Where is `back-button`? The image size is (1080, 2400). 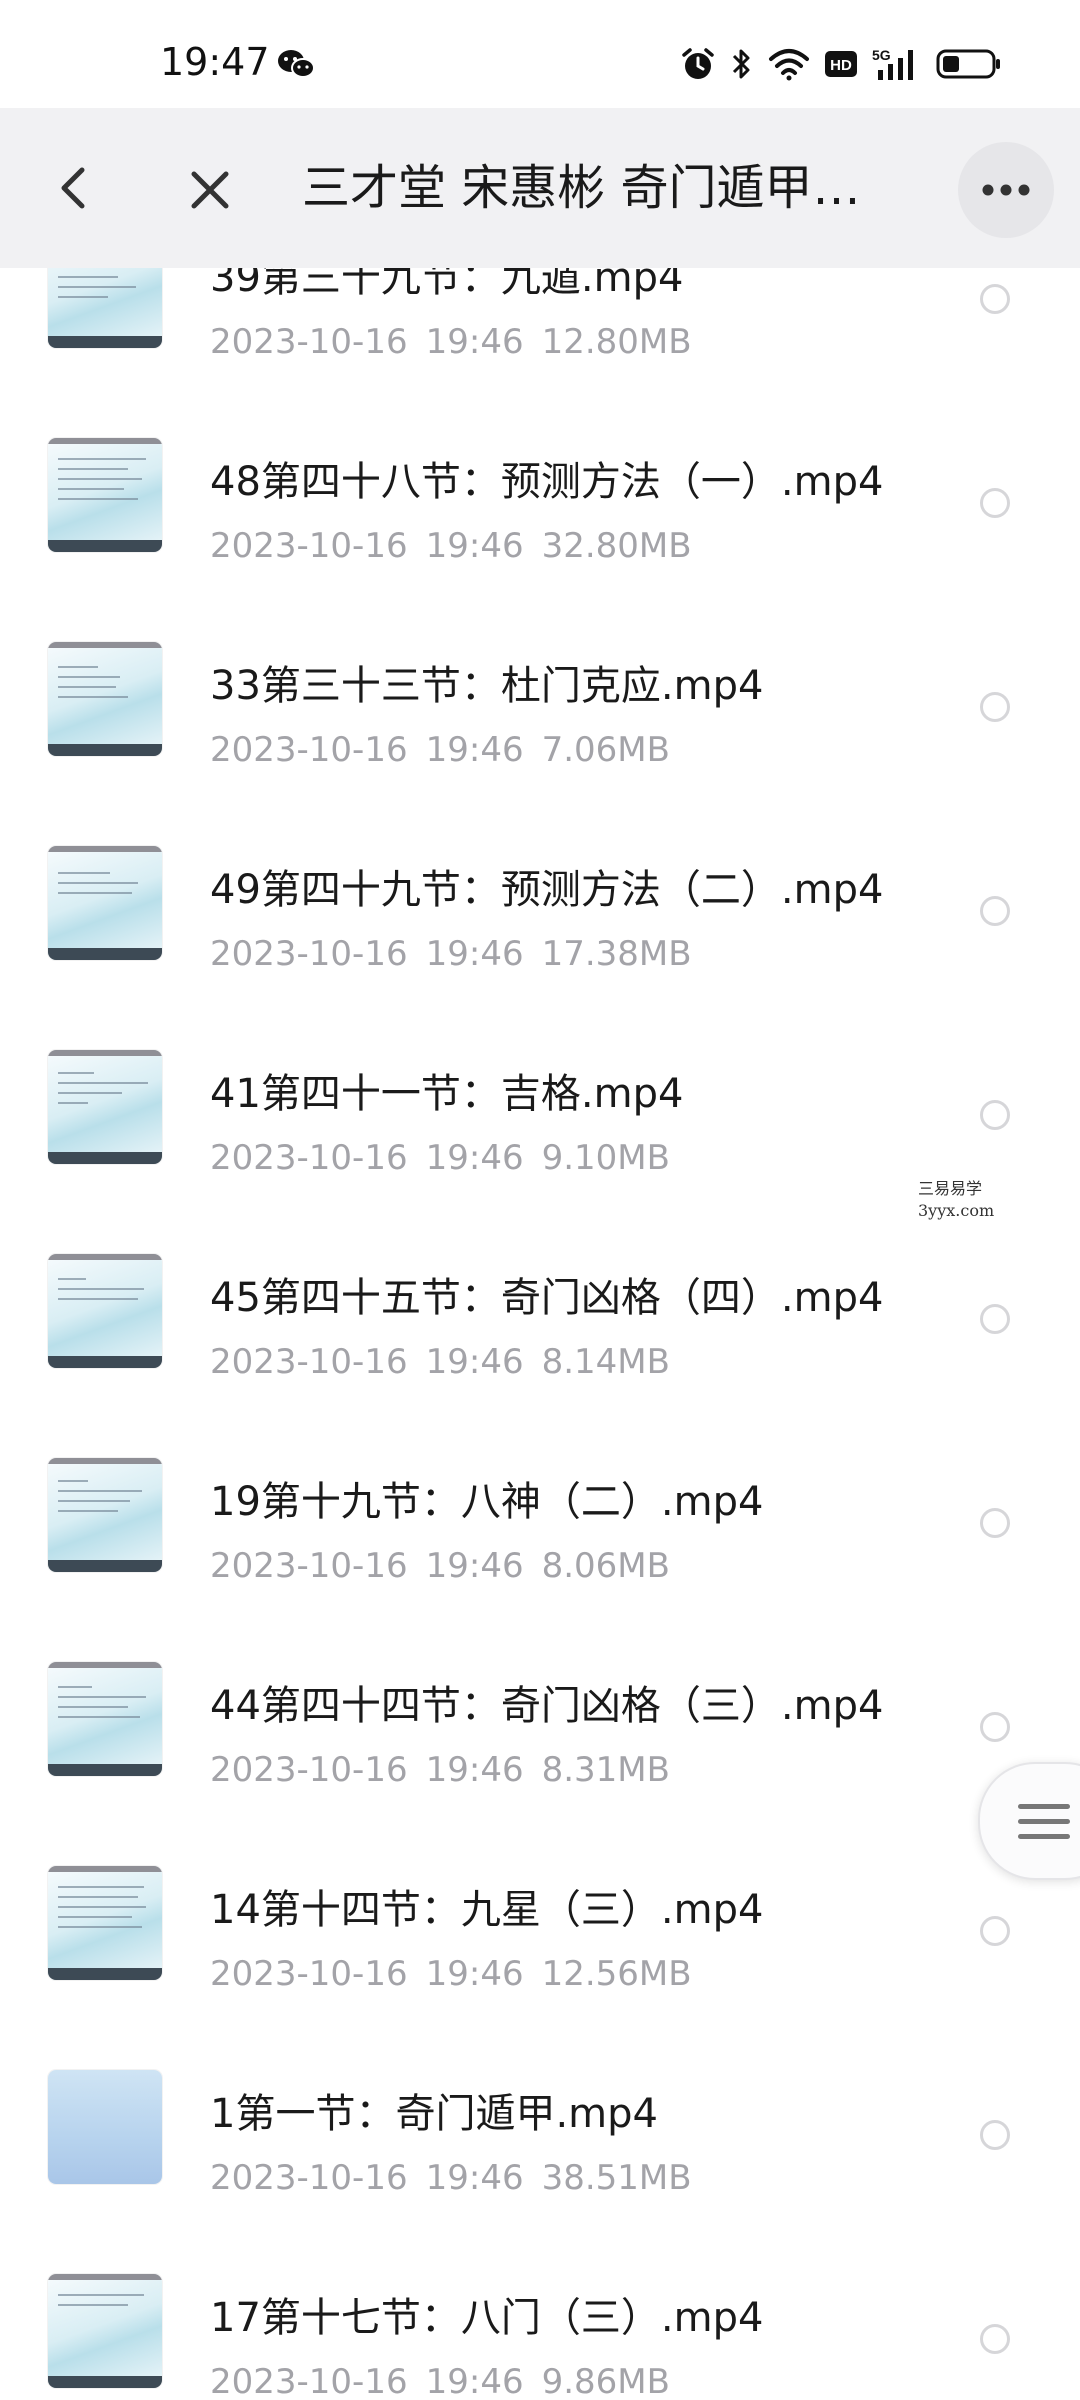
back-button is located at coordinates (74, 188).